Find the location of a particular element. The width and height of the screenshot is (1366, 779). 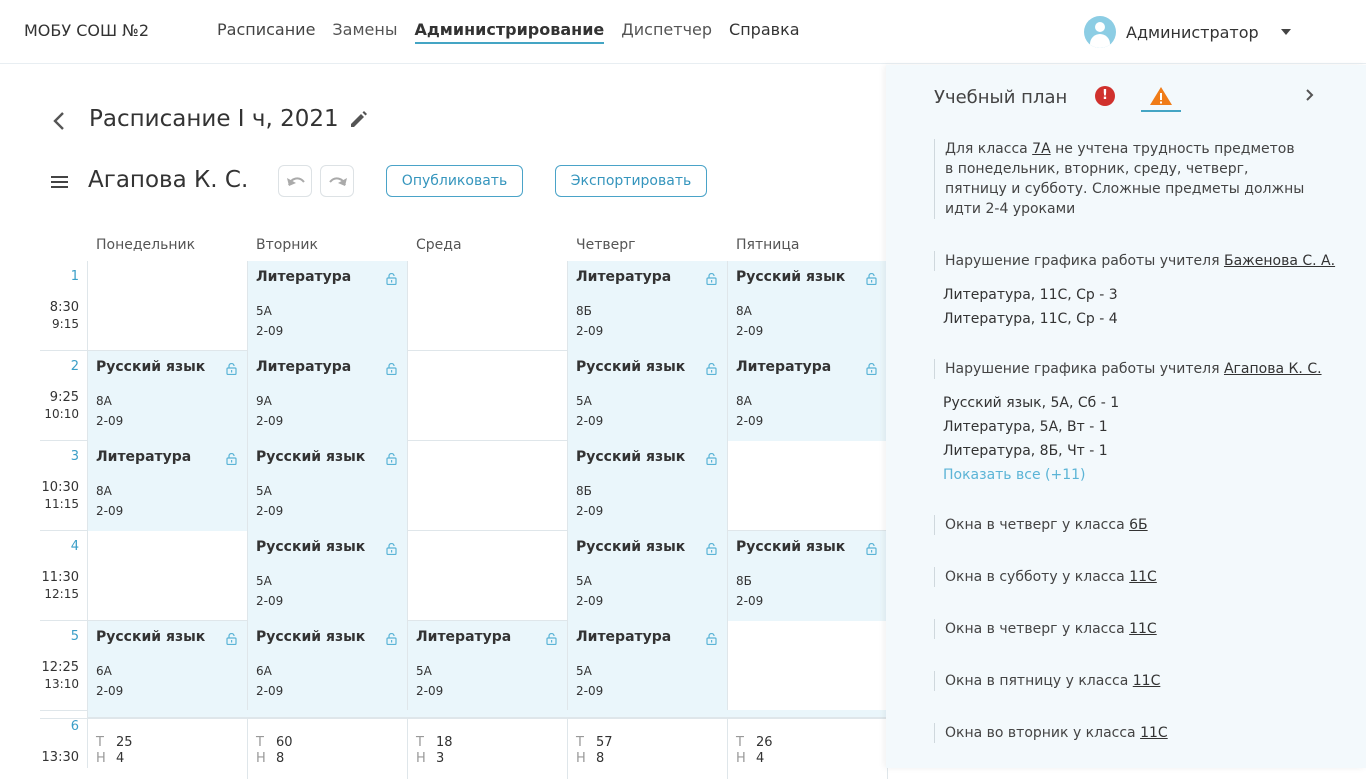

period-number: 4 is located at coordinates (74, 546).